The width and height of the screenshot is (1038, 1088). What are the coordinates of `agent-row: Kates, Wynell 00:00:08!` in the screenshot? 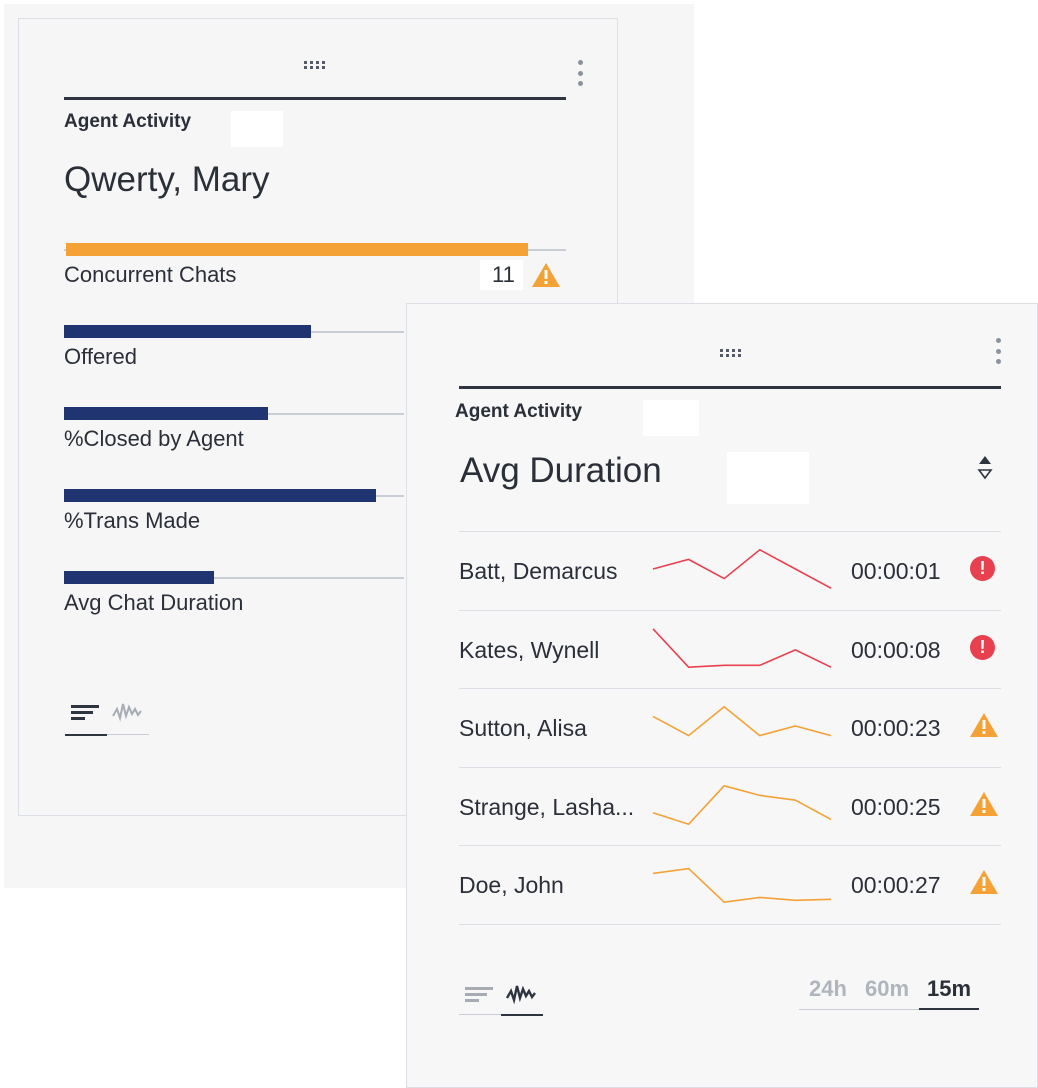 It's located at (730, 649).